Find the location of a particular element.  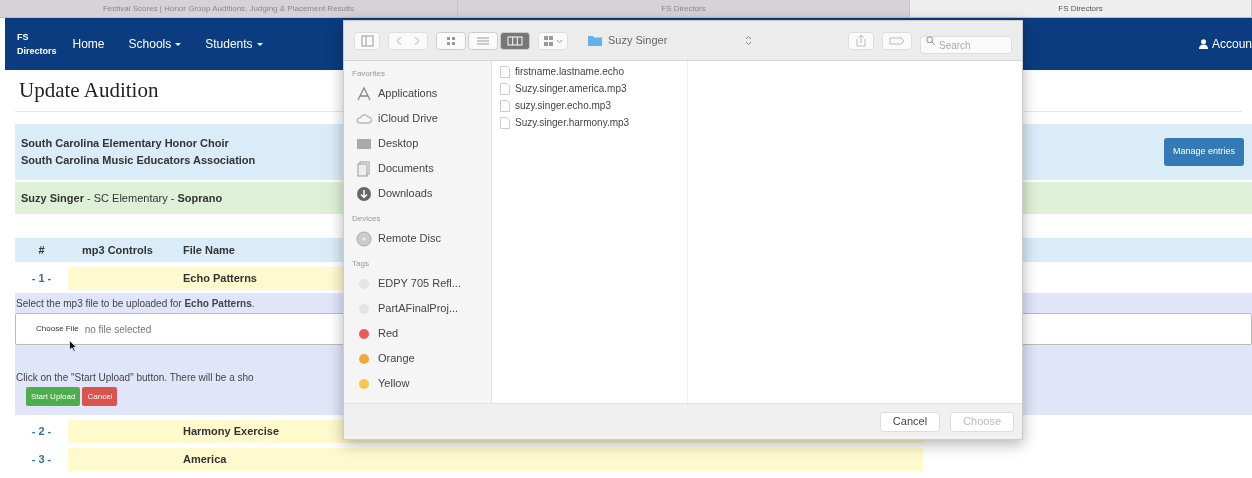

sidebar-item: Documents is located at coordinates (406, 168).